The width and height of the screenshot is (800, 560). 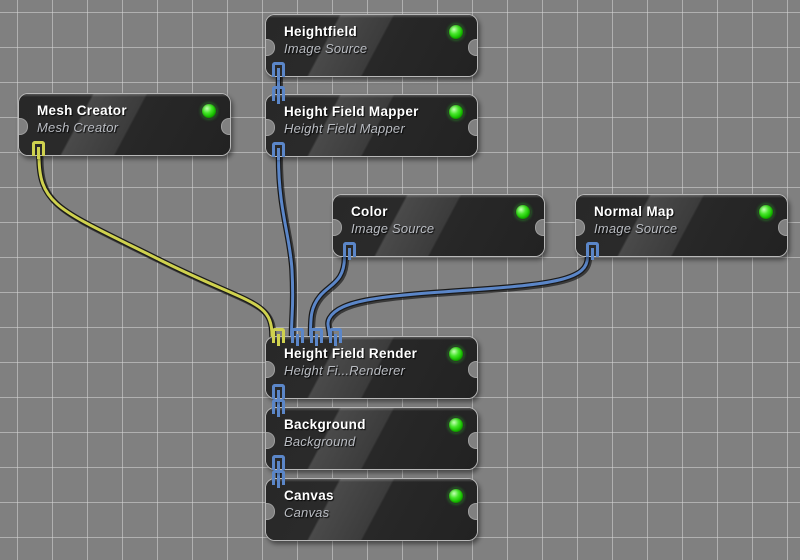 I want to click on node-heightfield: Heightfield Image Source, so click(x=371, y=45).